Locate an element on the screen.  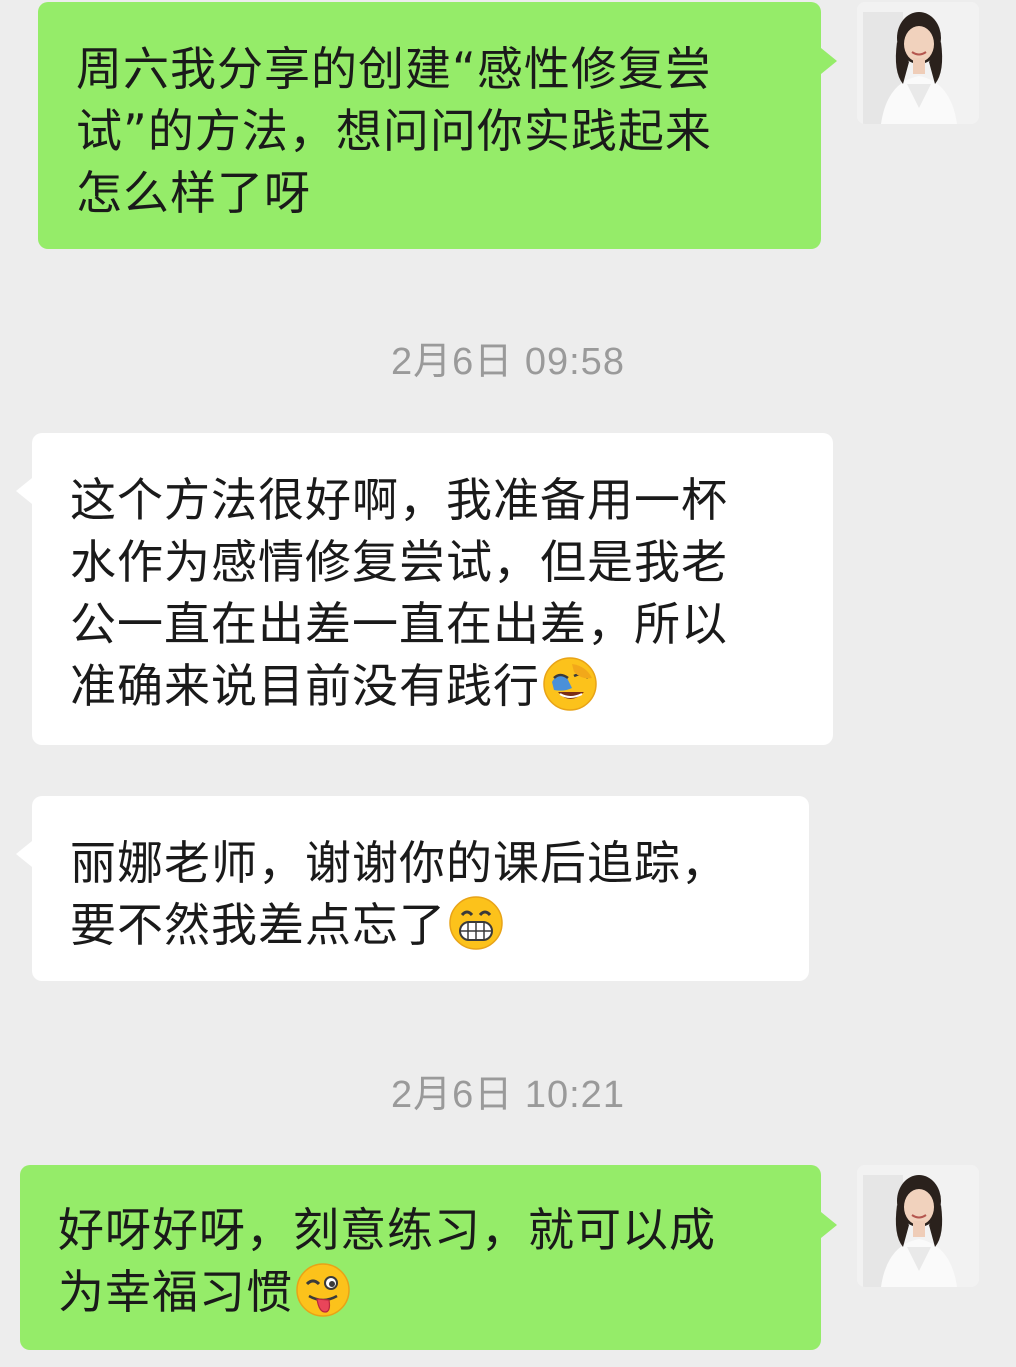
message-text-line: 公一直在出差一直在出差，所以 is located at coordinates (399, 624).